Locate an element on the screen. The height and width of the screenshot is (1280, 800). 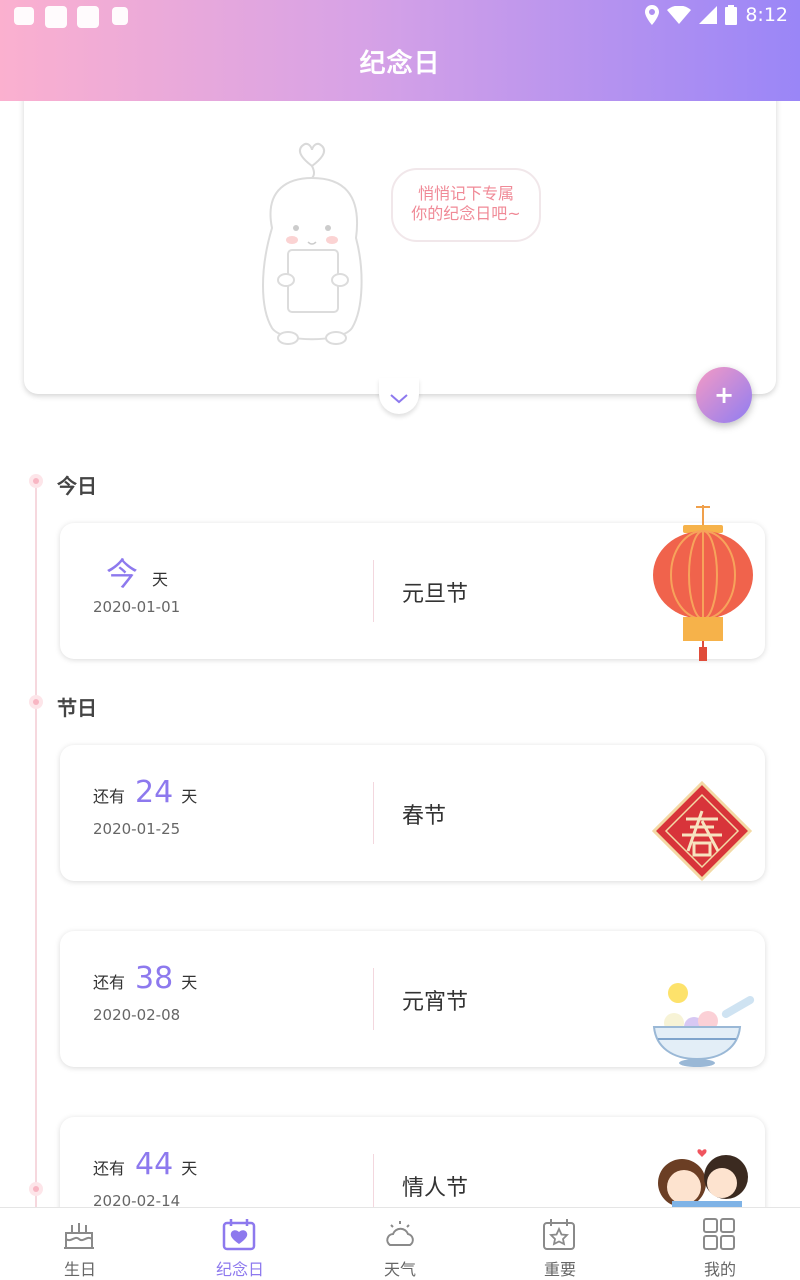
tab-label: 重要 is located at coordinates (559, 1269).